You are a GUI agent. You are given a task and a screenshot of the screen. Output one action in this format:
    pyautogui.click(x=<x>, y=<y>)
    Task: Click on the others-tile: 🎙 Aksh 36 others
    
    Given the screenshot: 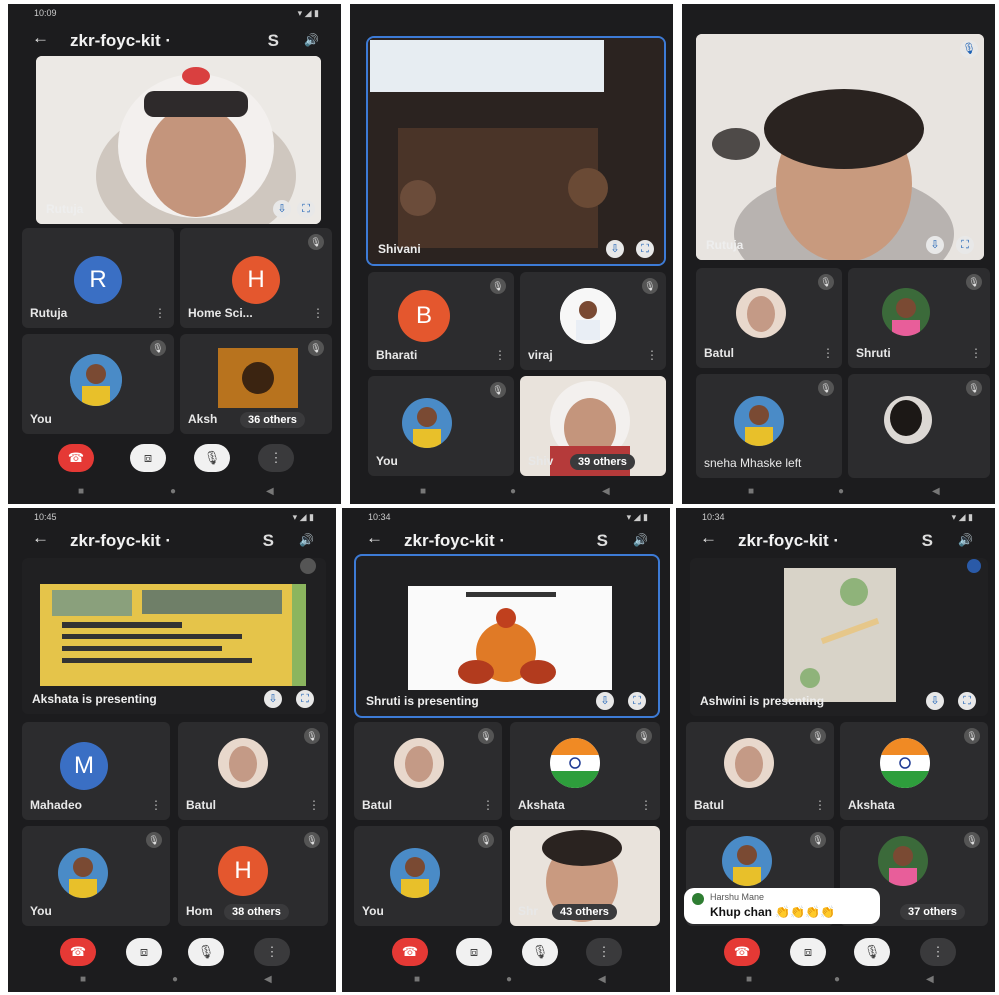 What is the action you would take?
    pyautogui.click(x=256, y=384)
    